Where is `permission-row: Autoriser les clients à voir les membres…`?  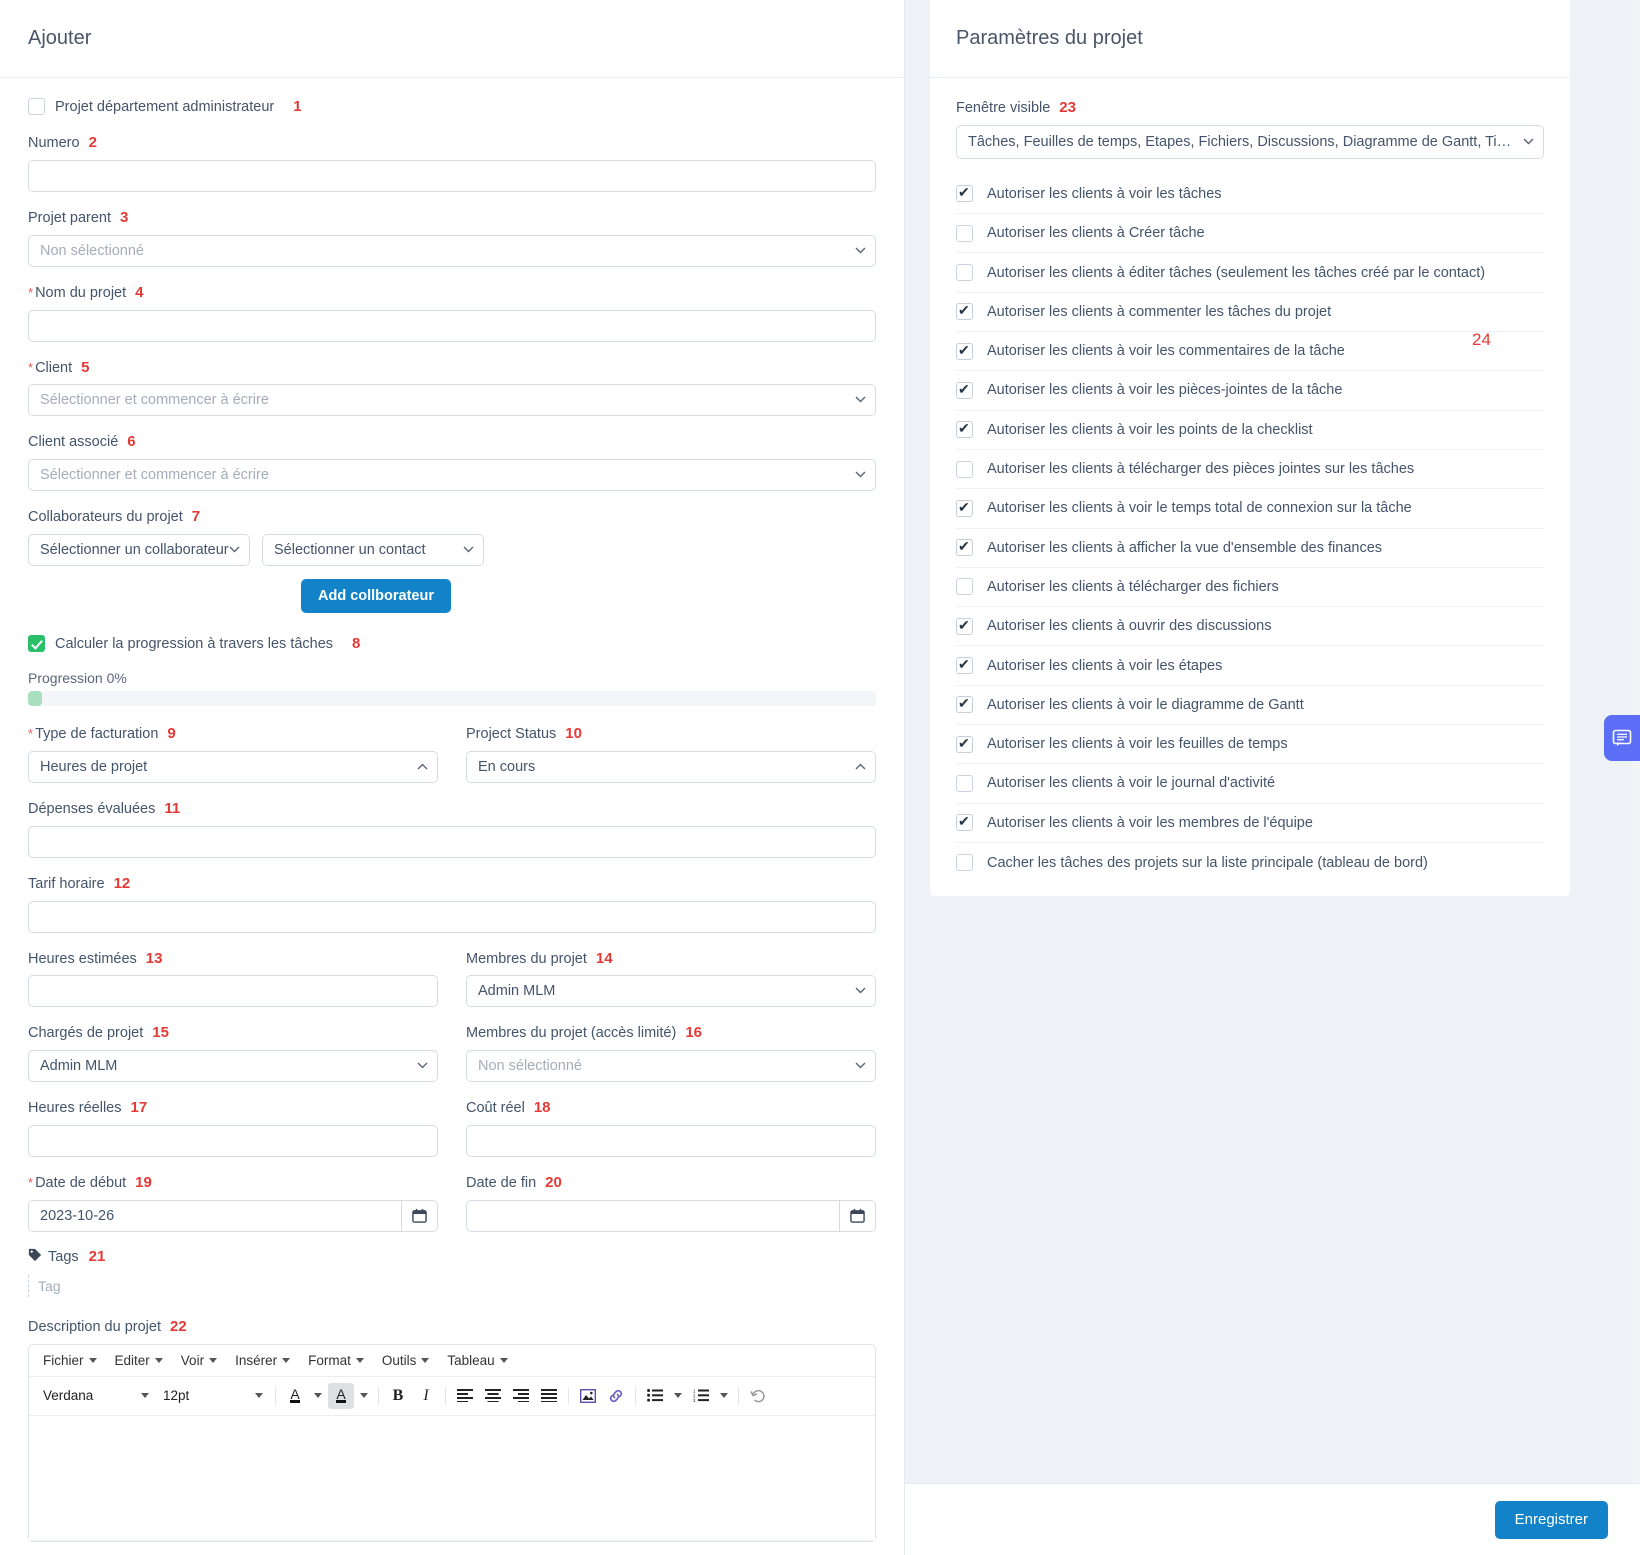 permission-row: Autoriser les clients à voir les membres… is located at coordinates (1250, 823).